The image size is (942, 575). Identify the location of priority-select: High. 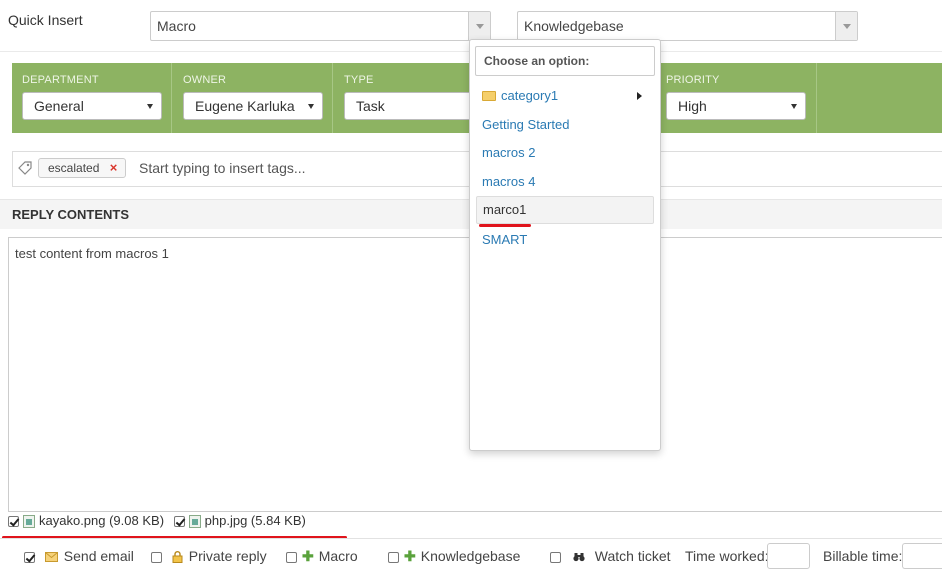
(736, 106).